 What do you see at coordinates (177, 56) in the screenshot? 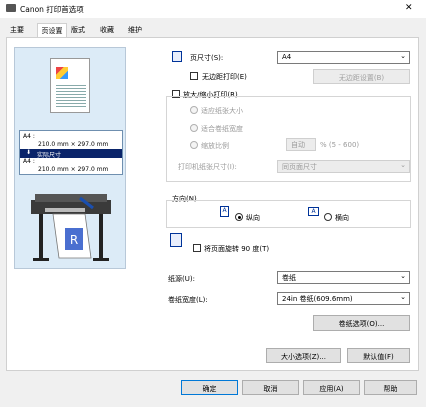
I see `page-size-icon` at bounding box center [177, 56].